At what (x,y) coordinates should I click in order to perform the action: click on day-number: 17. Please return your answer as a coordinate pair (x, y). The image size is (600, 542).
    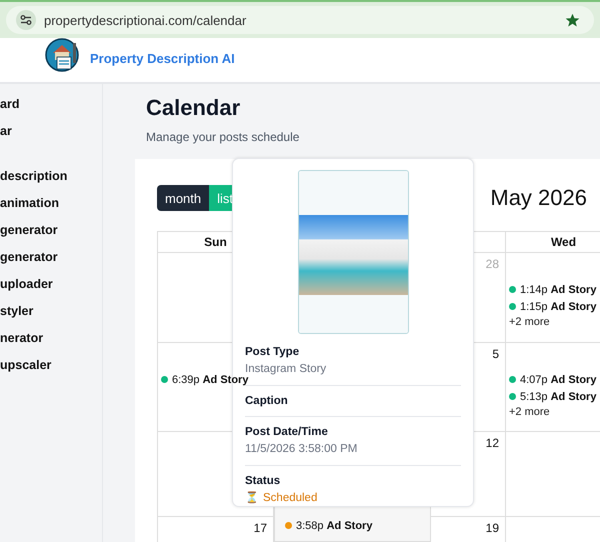
    Looking at the image, I should click on (260, 528).